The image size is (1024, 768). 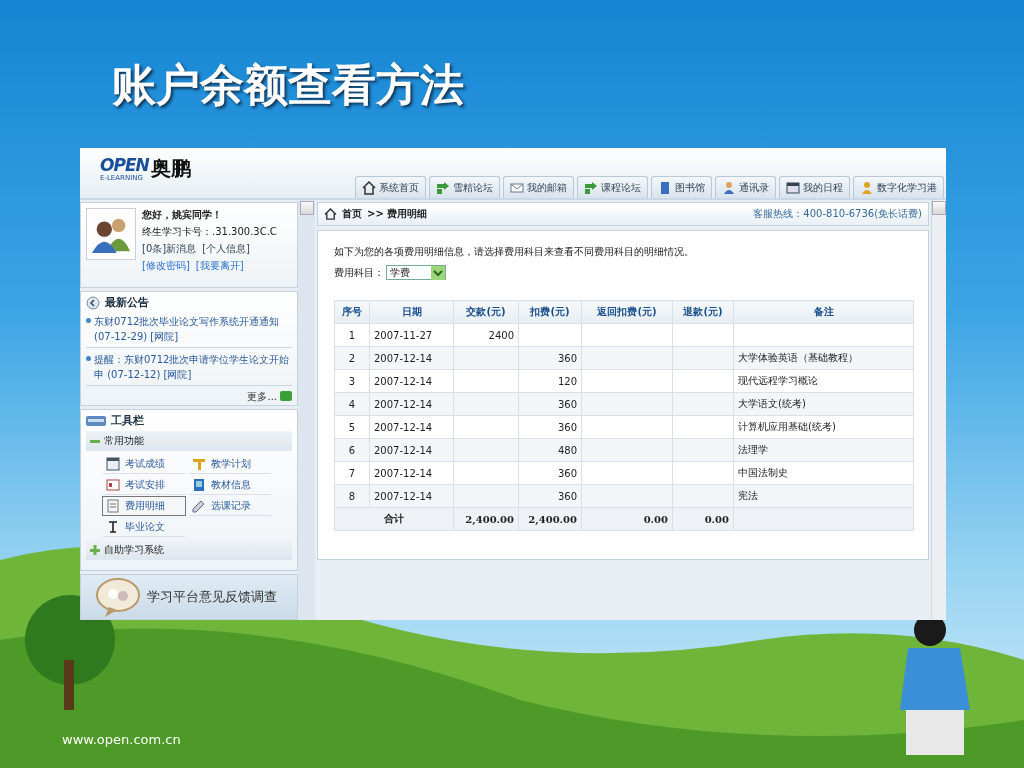 I want to click on notice-link: 提醒：东财0712批次申请学位学生论文开始申 (07-12-12) [网院], so click(x=193, y=367).